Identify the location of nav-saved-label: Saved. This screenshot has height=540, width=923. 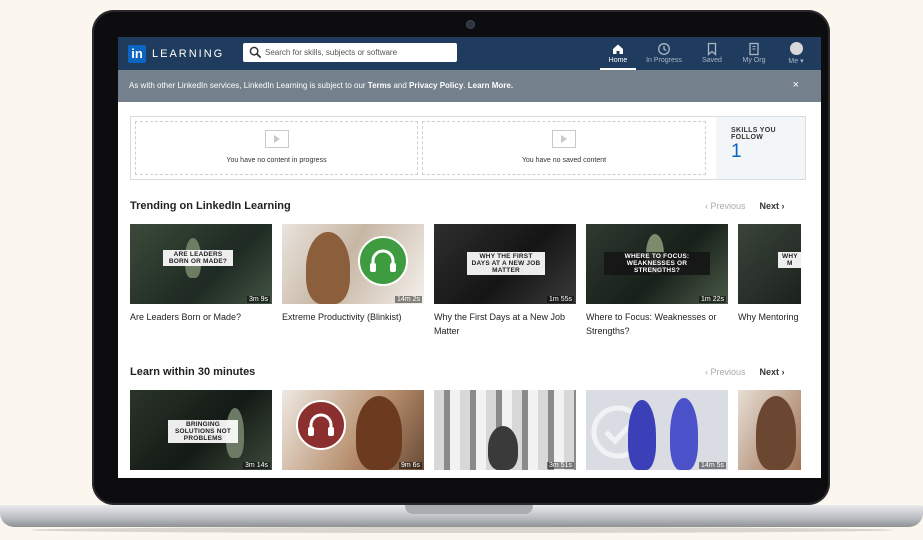
(712, 60).